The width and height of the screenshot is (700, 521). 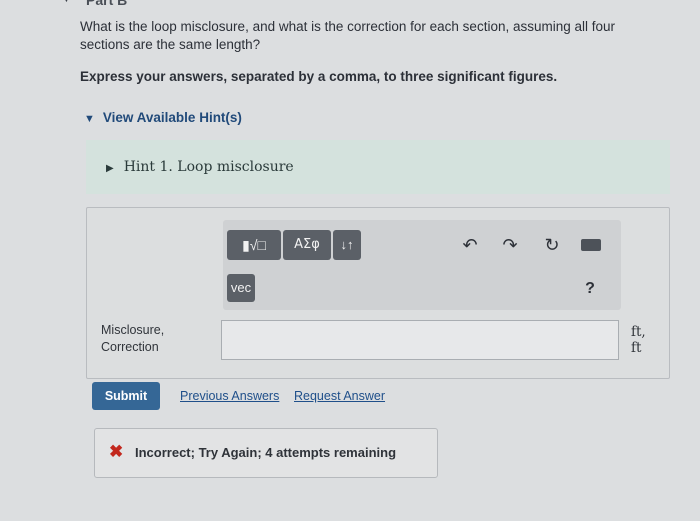 I want to click on caret-down-icon: ▼, so click(x=89, y=119).